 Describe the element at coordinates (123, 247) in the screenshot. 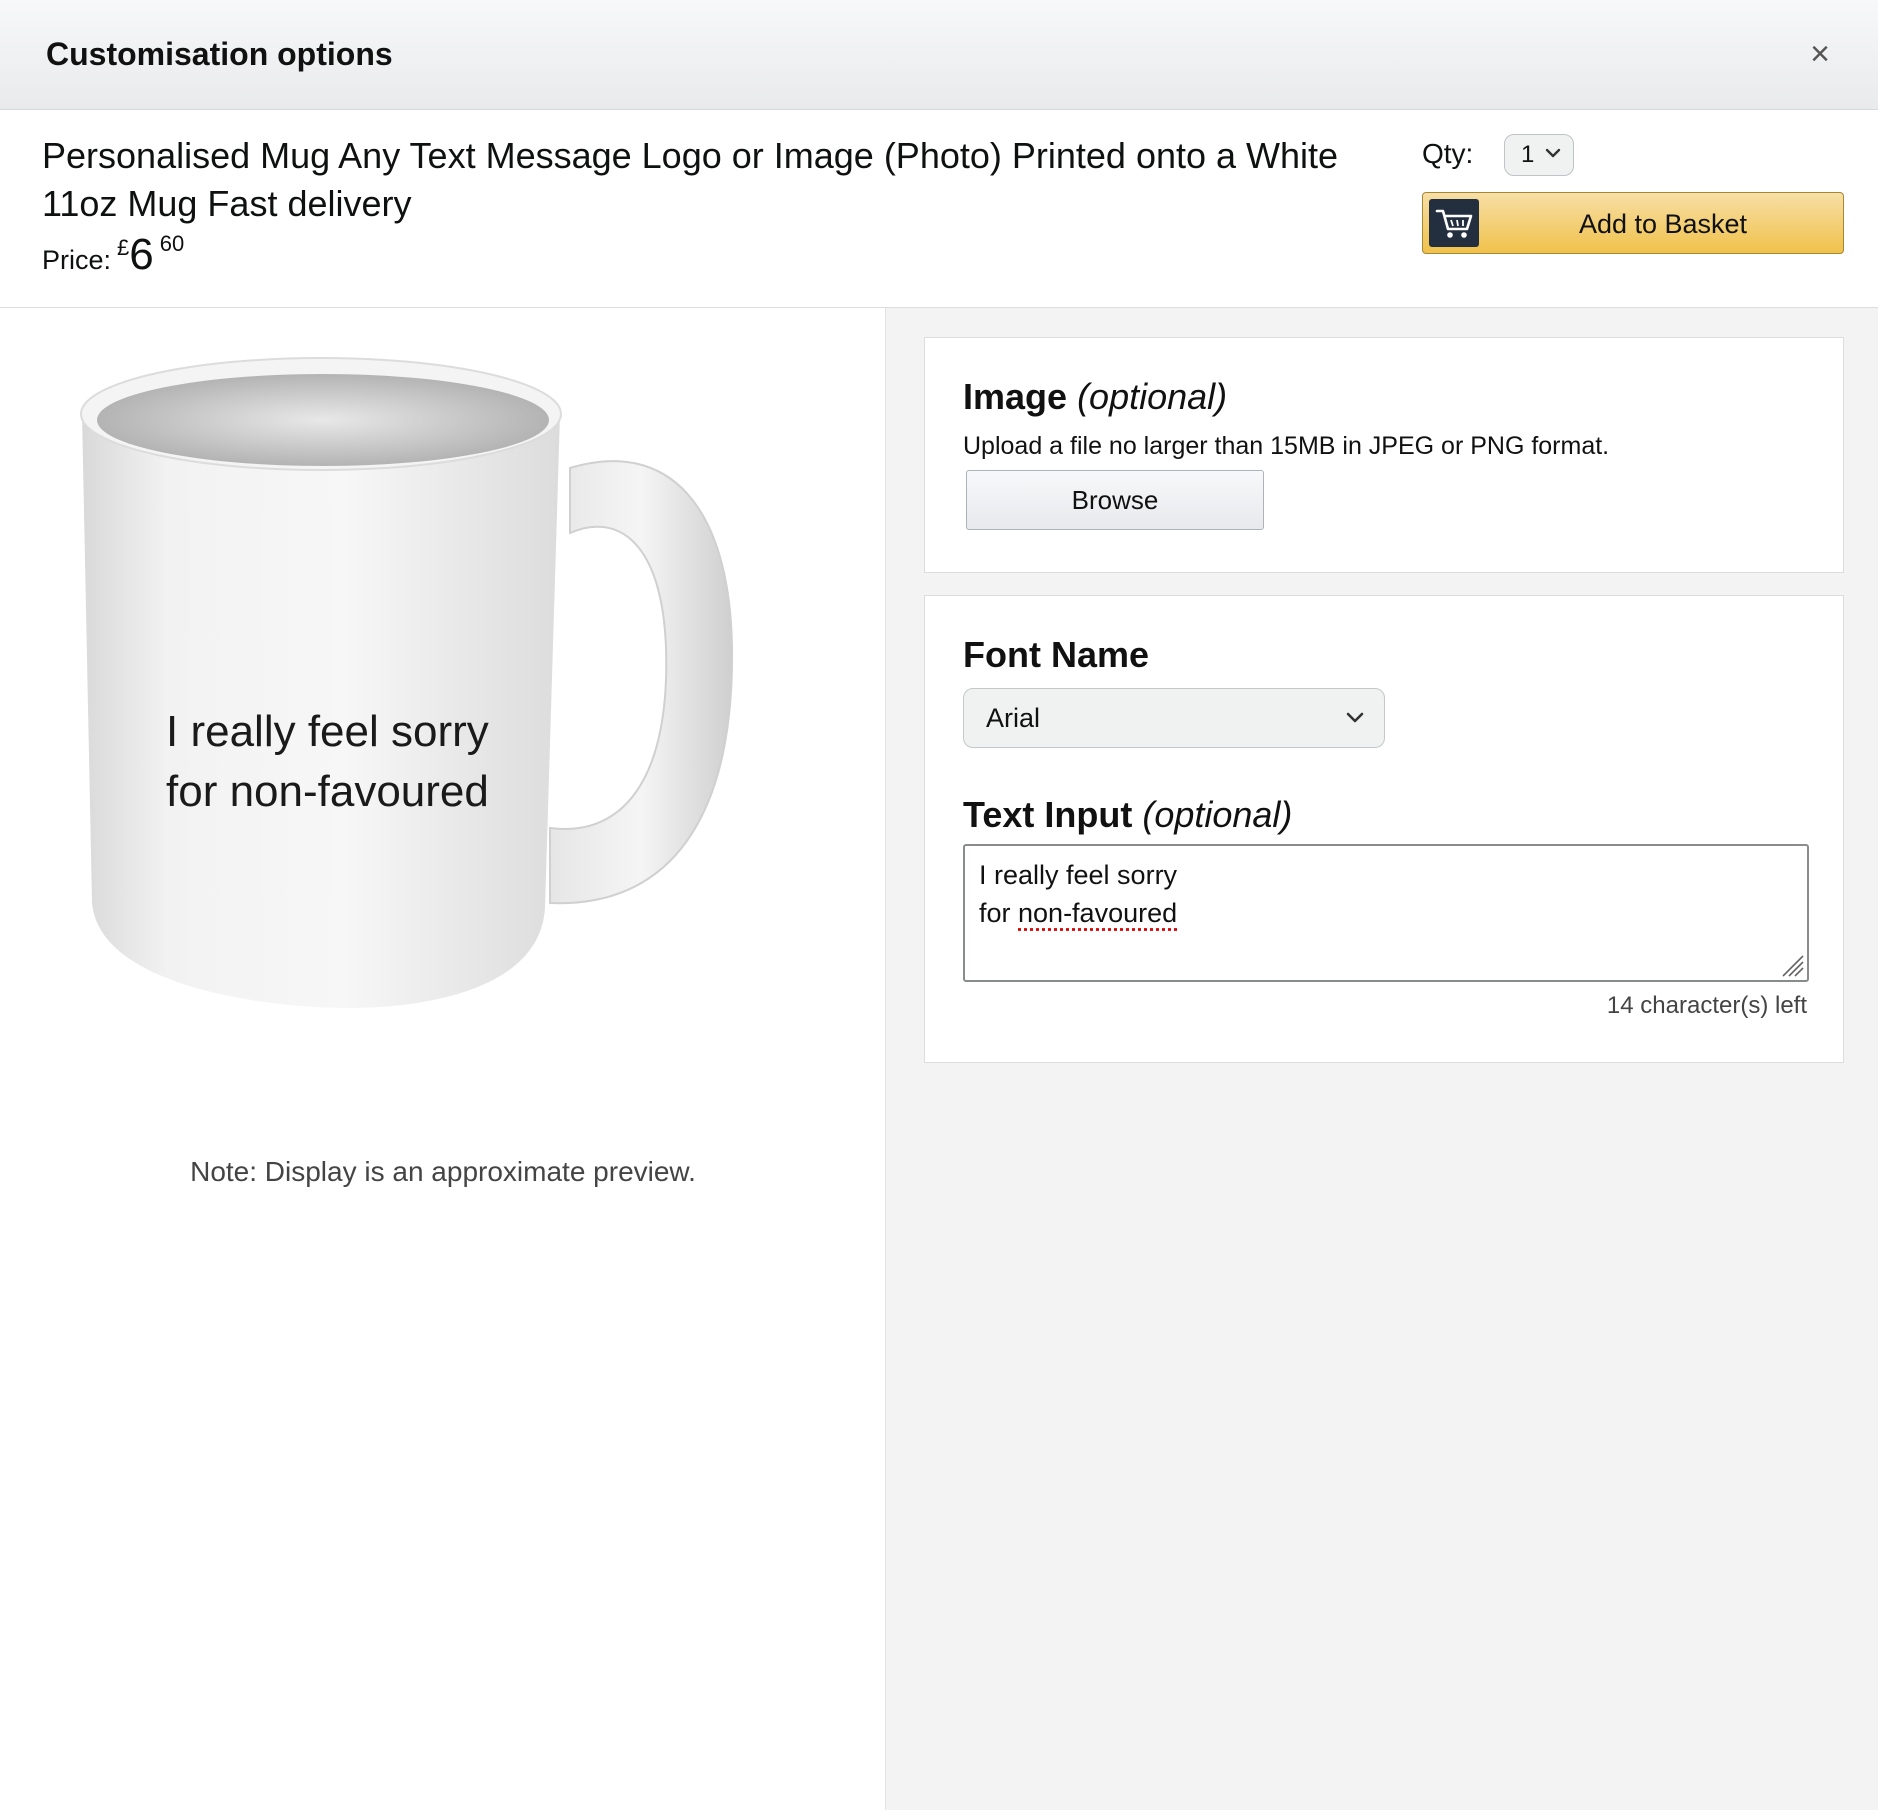

I see `price-currency: £` at that location.